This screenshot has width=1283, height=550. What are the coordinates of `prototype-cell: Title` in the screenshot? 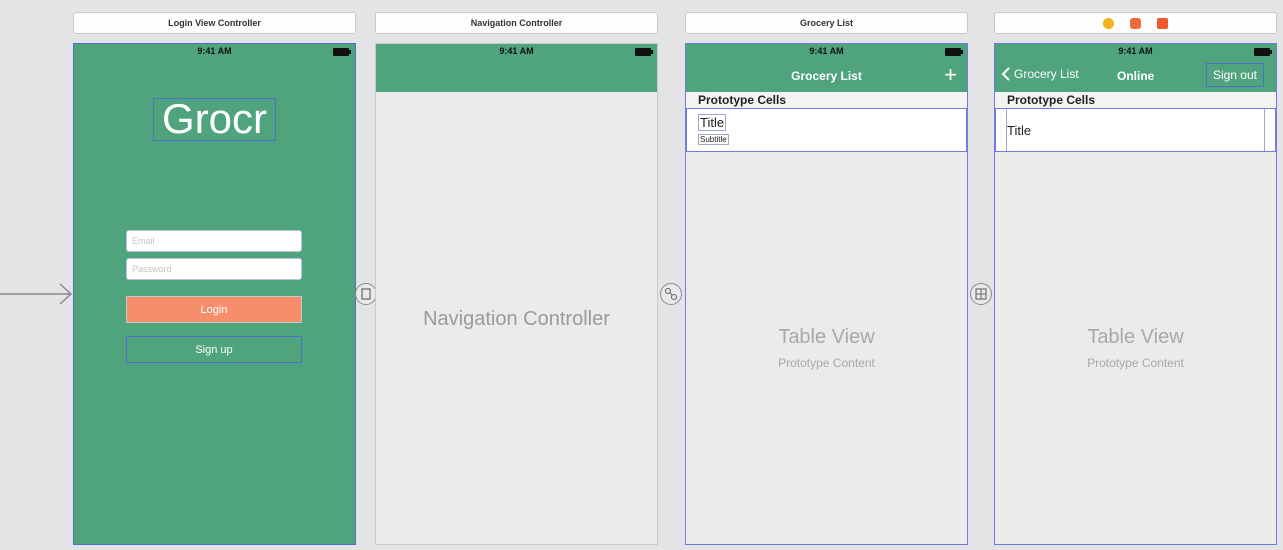 It's located at (1135, 130).